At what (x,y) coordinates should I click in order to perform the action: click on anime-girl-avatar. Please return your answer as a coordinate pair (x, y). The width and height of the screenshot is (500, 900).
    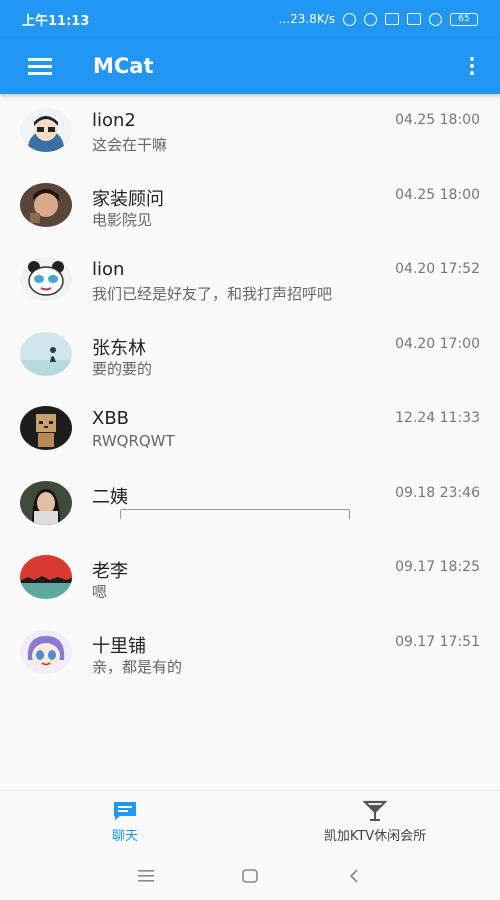
    Looking at the image, I should click on (46, 651).